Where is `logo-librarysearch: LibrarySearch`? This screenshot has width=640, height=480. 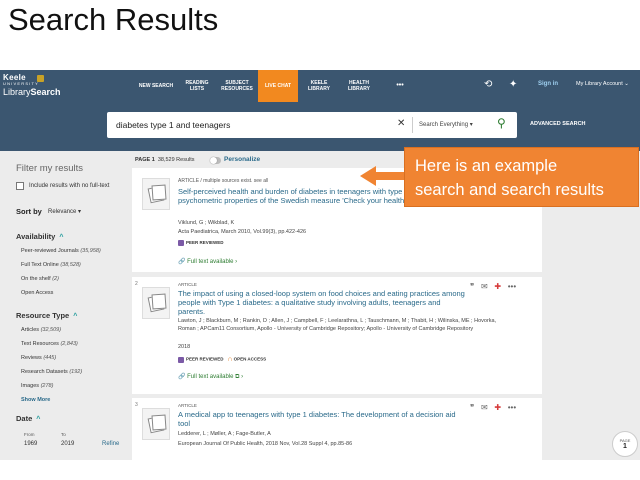
logo-librarysearch: LibrarySearch is located at coordinates (32, 92).